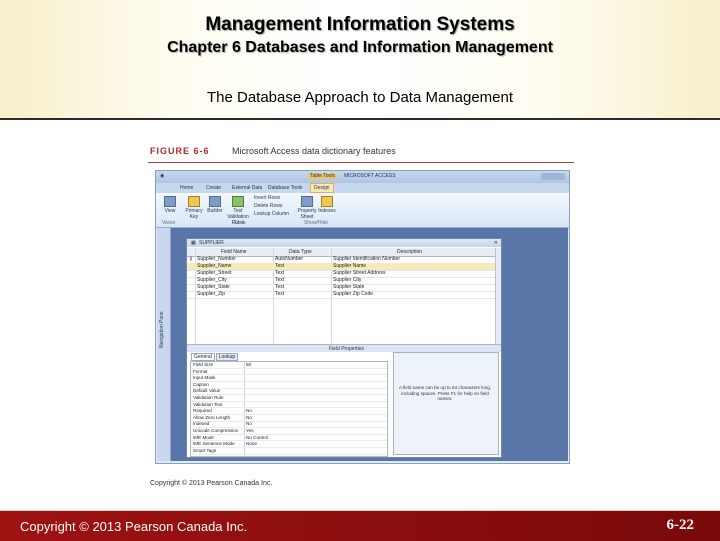 The height and width of the screenshot is (541, 720). I want to click on indexes-label: Indexes, so click(327, 211).